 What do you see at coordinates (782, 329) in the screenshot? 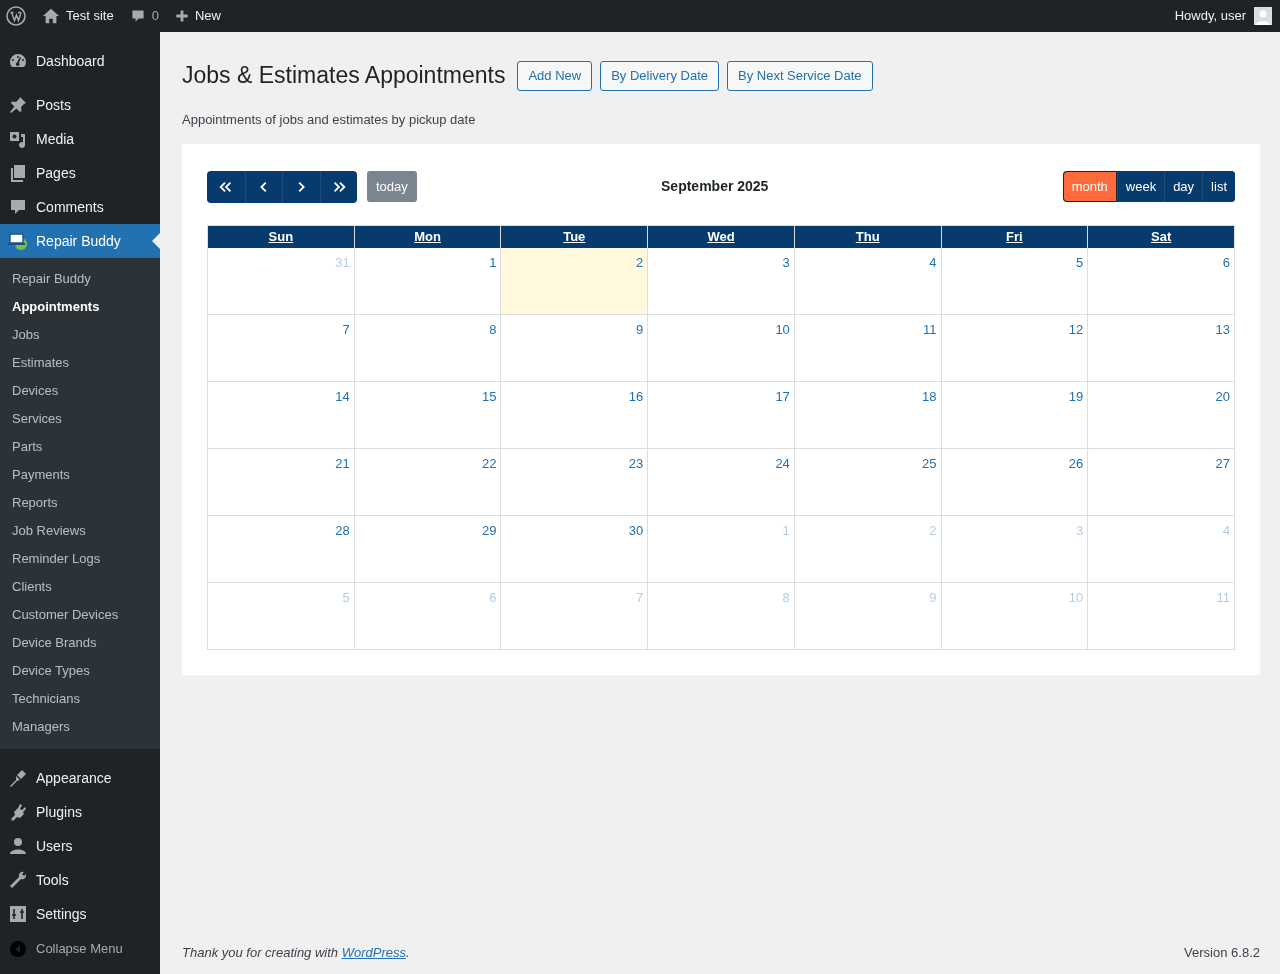
I see `day-number: 10` at bounding box center [782, 329].